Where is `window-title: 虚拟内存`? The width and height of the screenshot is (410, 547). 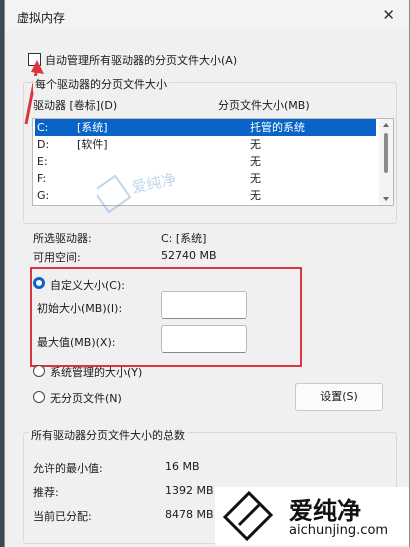
window-title: 虚拟内存 is located at coordinates (41, 18).